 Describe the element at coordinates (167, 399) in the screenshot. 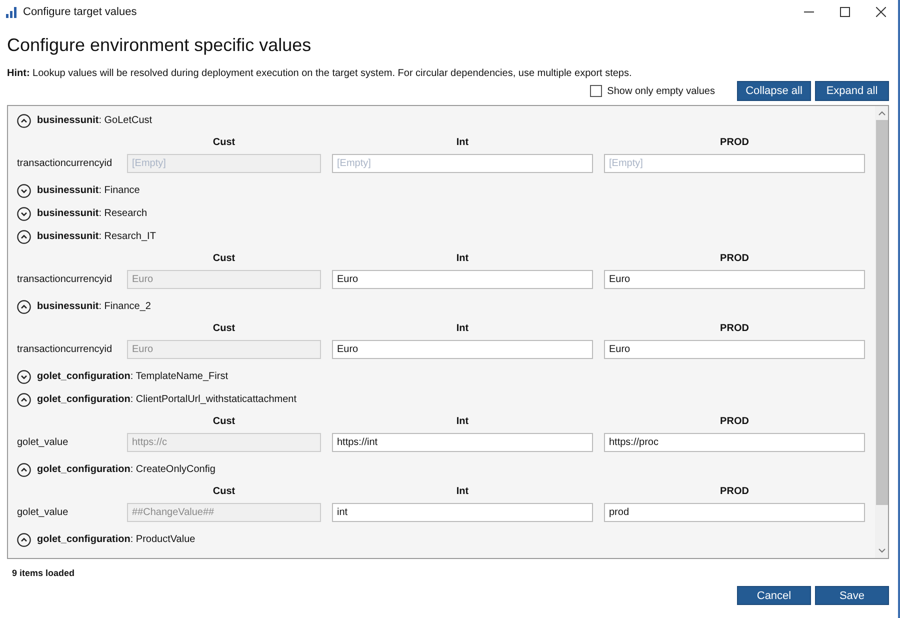

I see `group-title: golet_configuration: ClientPortalUrl_withstaticattachment` at that location.